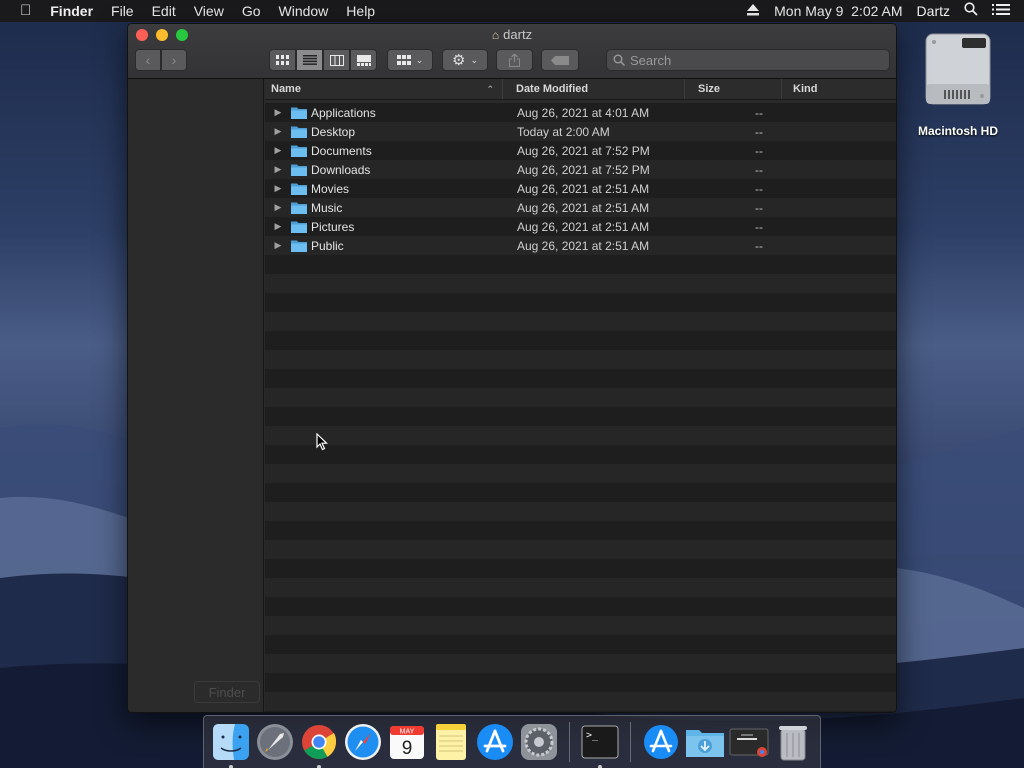 The height and width of the screenshot is (768, 1024). Describe the element at coordinates (600, 745) in the screenshot. I see `dock-terminal: >_` at that location.